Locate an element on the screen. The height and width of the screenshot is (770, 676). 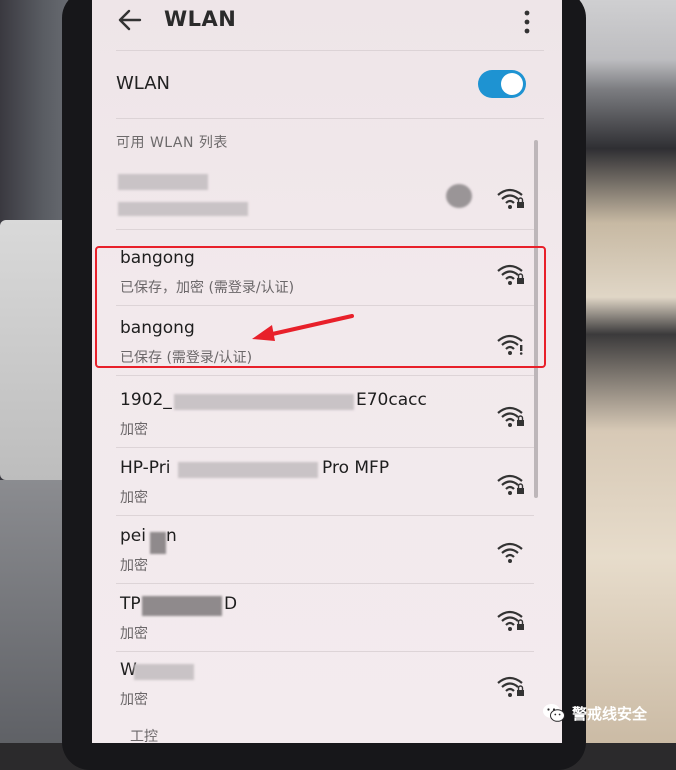
annotation-arrow-icon is located at coordinates (303, 327).